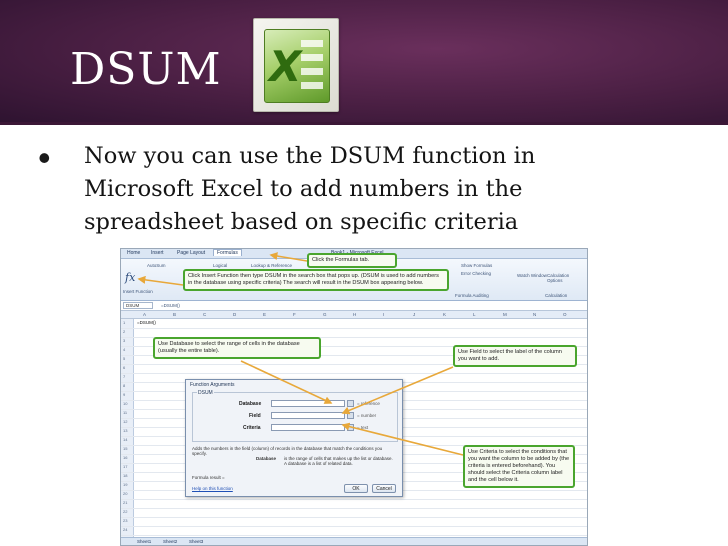 This screenshot has height=546, width=728. Describe the element at coordinates (264, 314) in the screenshot. I see `column-header: E` at that location.